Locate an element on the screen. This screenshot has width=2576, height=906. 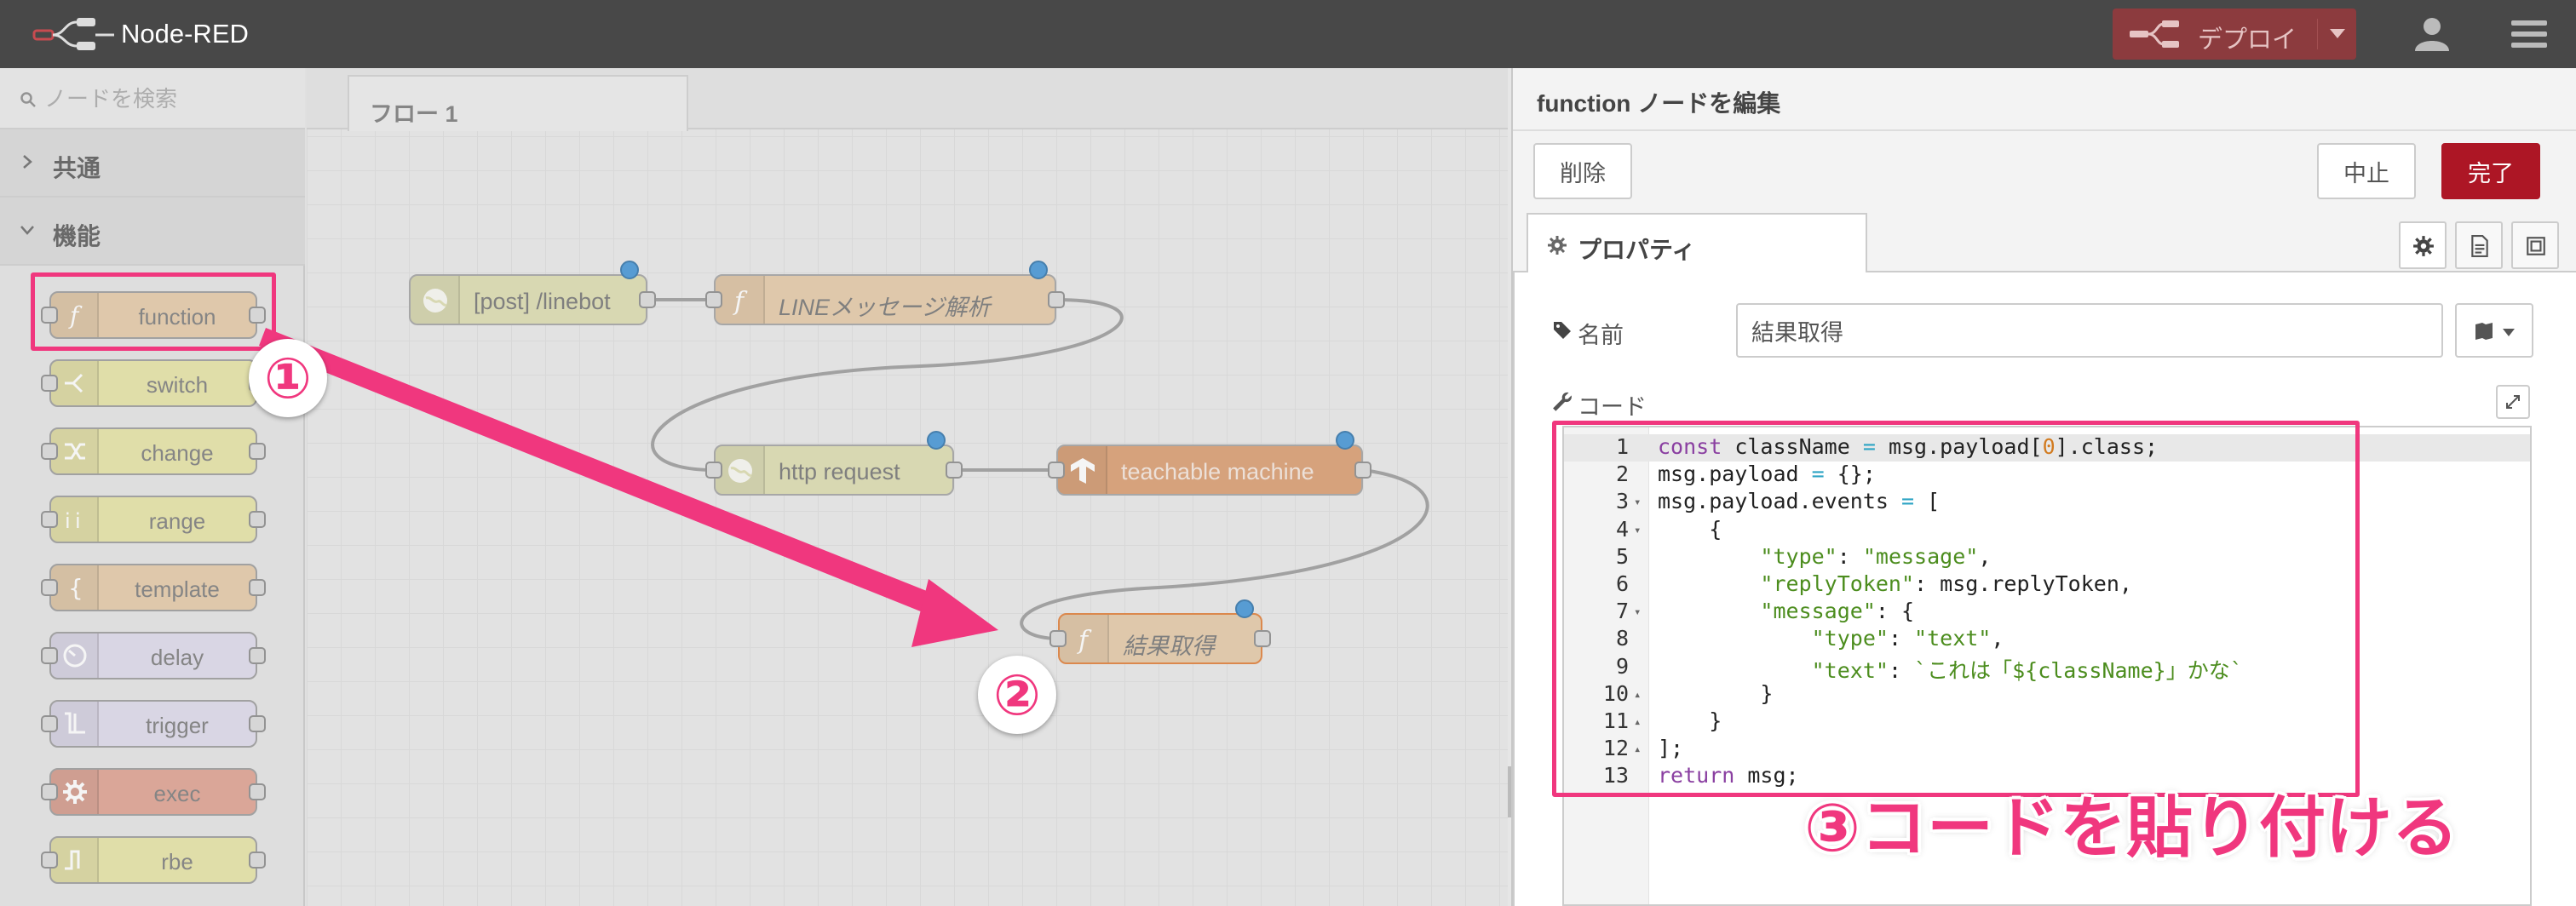
step-3-caption: ③コードを貼り付ける is located at coordinates (2132, 827).